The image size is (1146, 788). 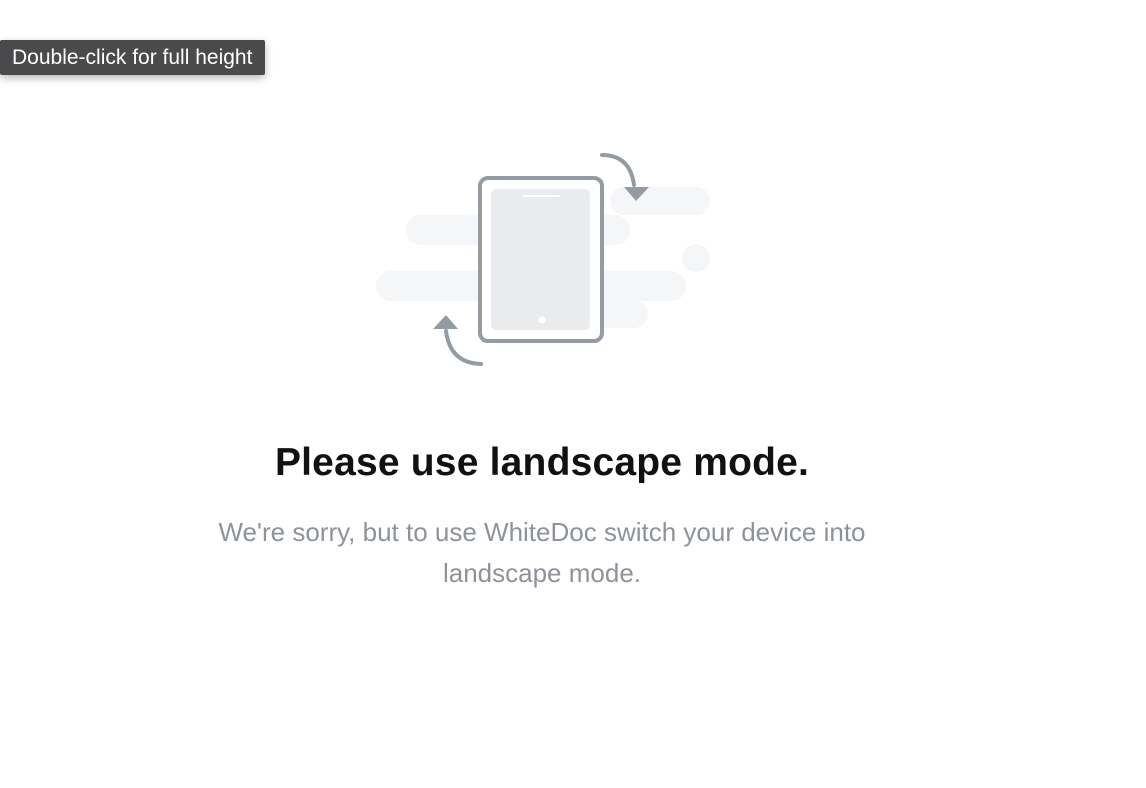 What do you see at coordinates (542, 462) in the screenshot?
I see `page-title: Please use landscape mode.` at bounding box center [542, 462].